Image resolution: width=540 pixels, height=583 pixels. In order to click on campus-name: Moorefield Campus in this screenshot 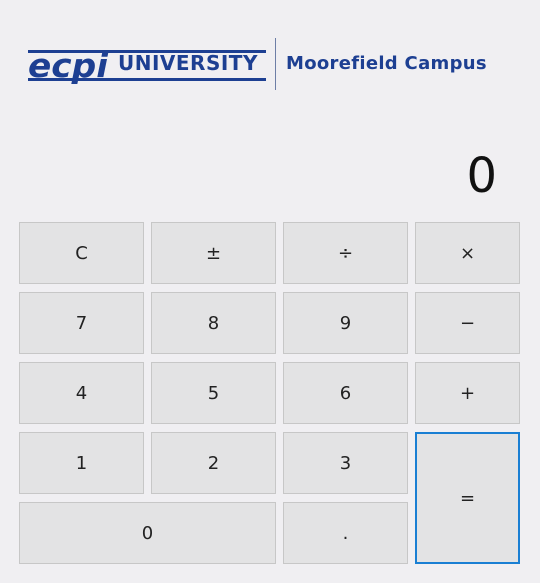, I will do `click(386, 63)`.